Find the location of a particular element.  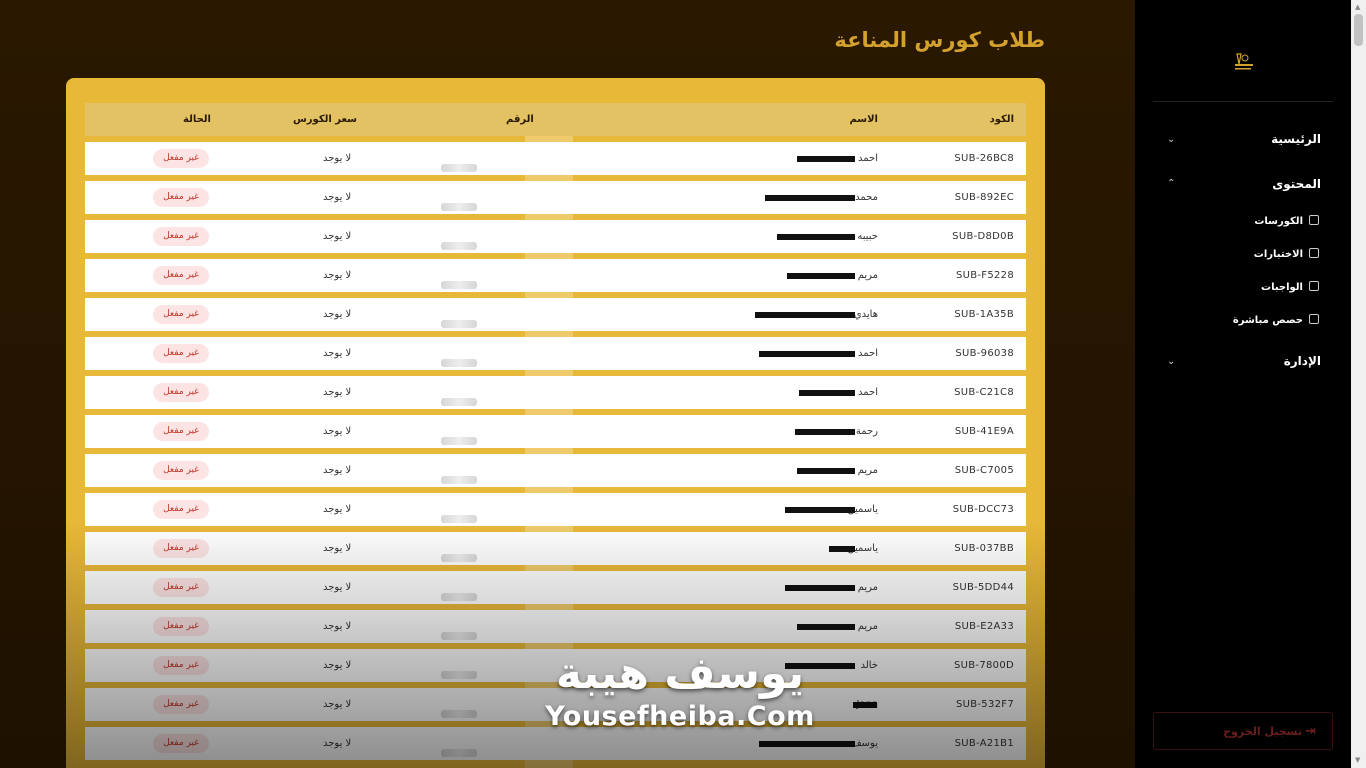

logout-button: ⇥ تسجيل الخروج is located at coordinates (1243, 731).